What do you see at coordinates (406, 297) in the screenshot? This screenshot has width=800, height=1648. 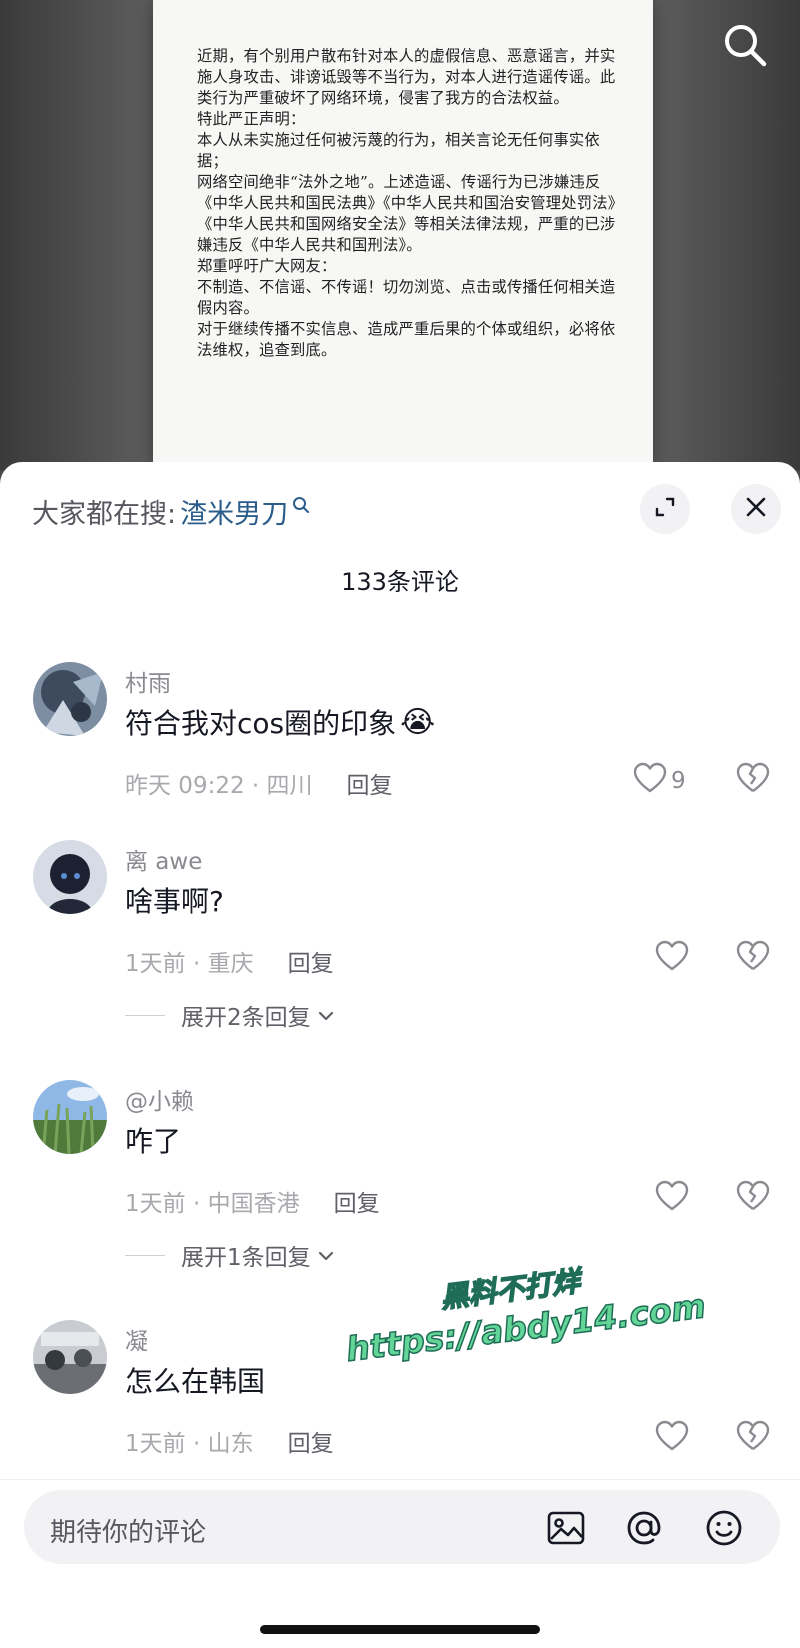 I see `statement-paragraph: 不制造、不信谣、不传谣！切勿浏览、点击或传播任何相关造假内容。` at bounding box center [406, 297].